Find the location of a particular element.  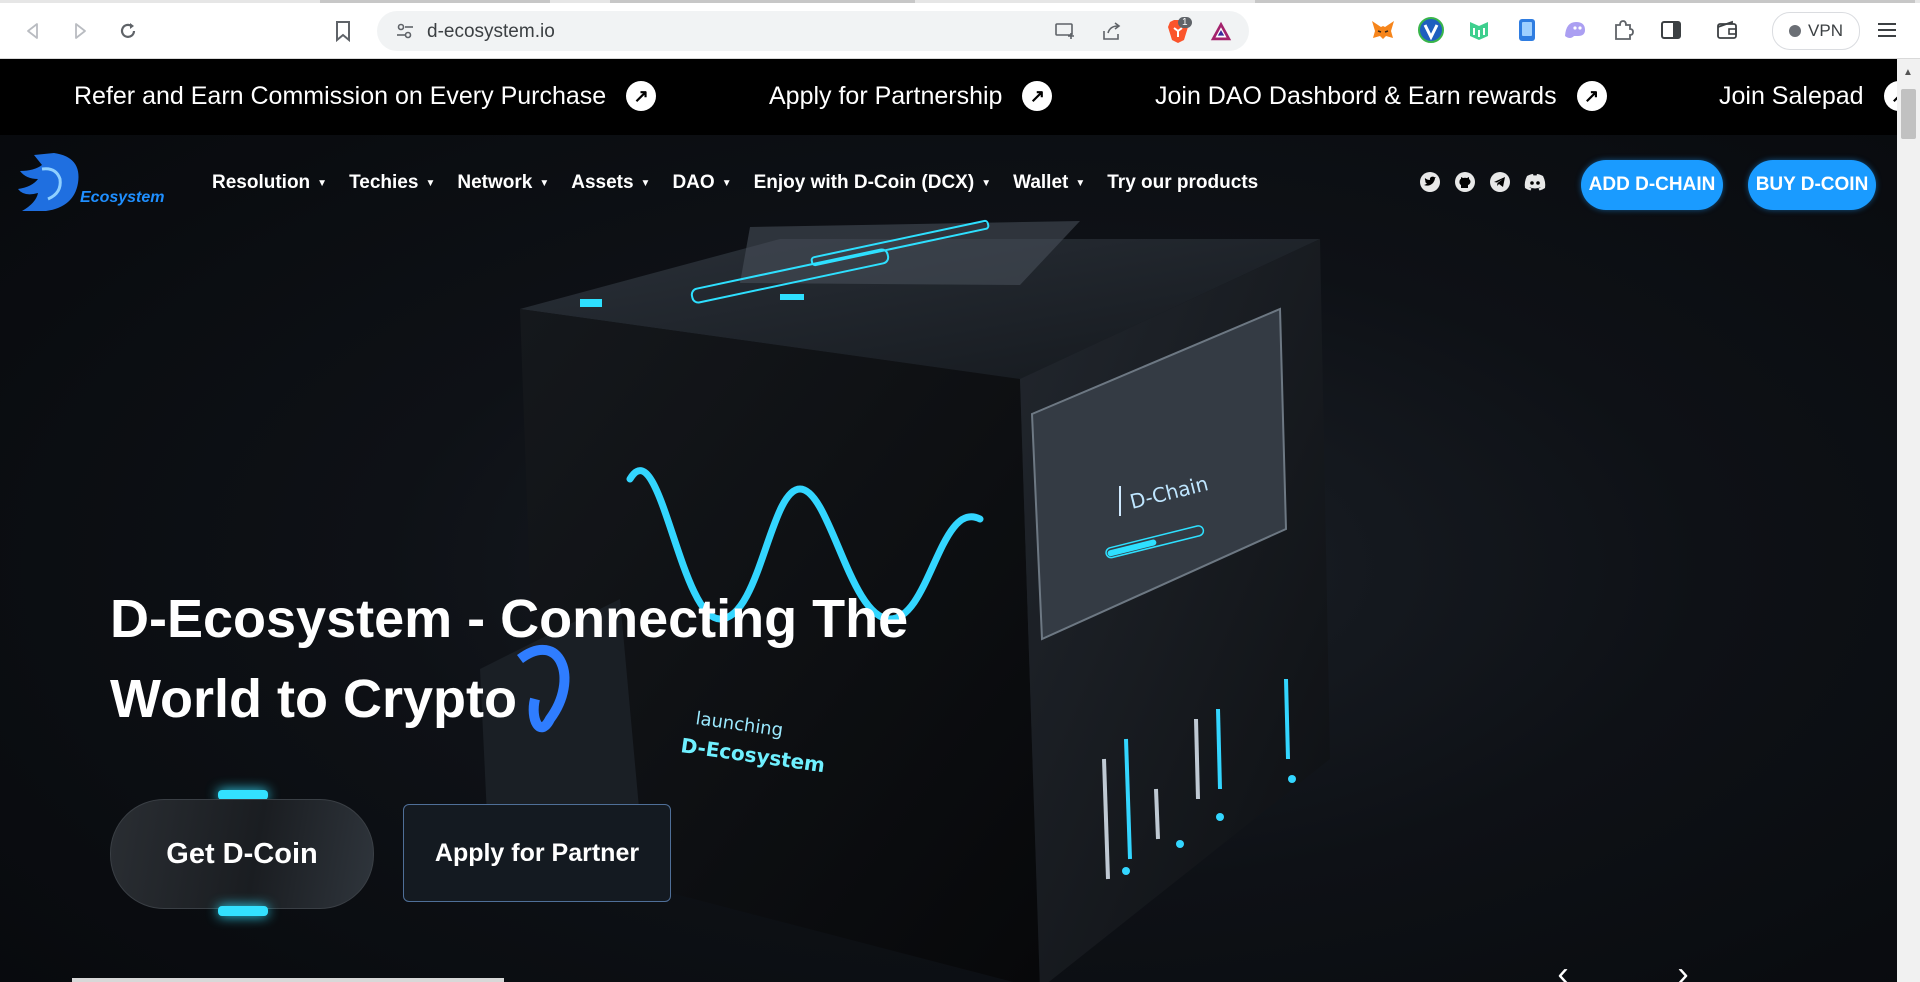

vpn-extension-icon is located at coordinates (1431, 30).